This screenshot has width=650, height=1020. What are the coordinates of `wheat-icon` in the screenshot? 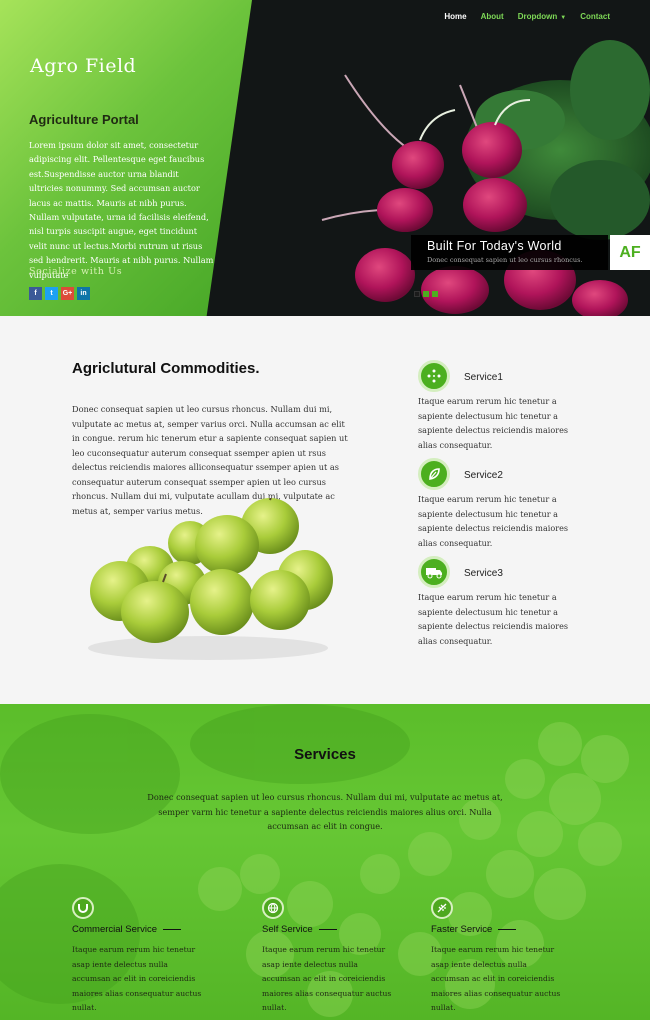 It's located at (442, 908).